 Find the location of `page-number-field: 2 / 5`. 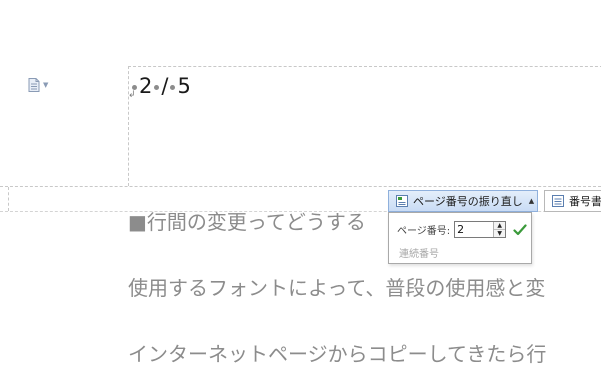

page-number-field: 2 / 5 is located at coordinates (160, 86).